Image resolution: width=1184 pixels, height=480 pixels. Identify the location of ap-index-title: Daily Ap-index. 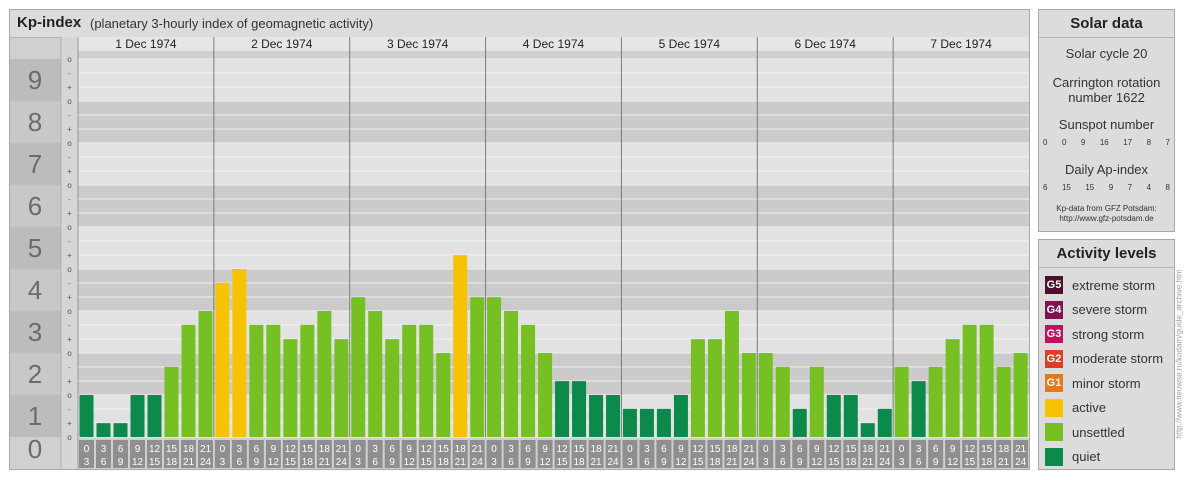
(1106, 169).